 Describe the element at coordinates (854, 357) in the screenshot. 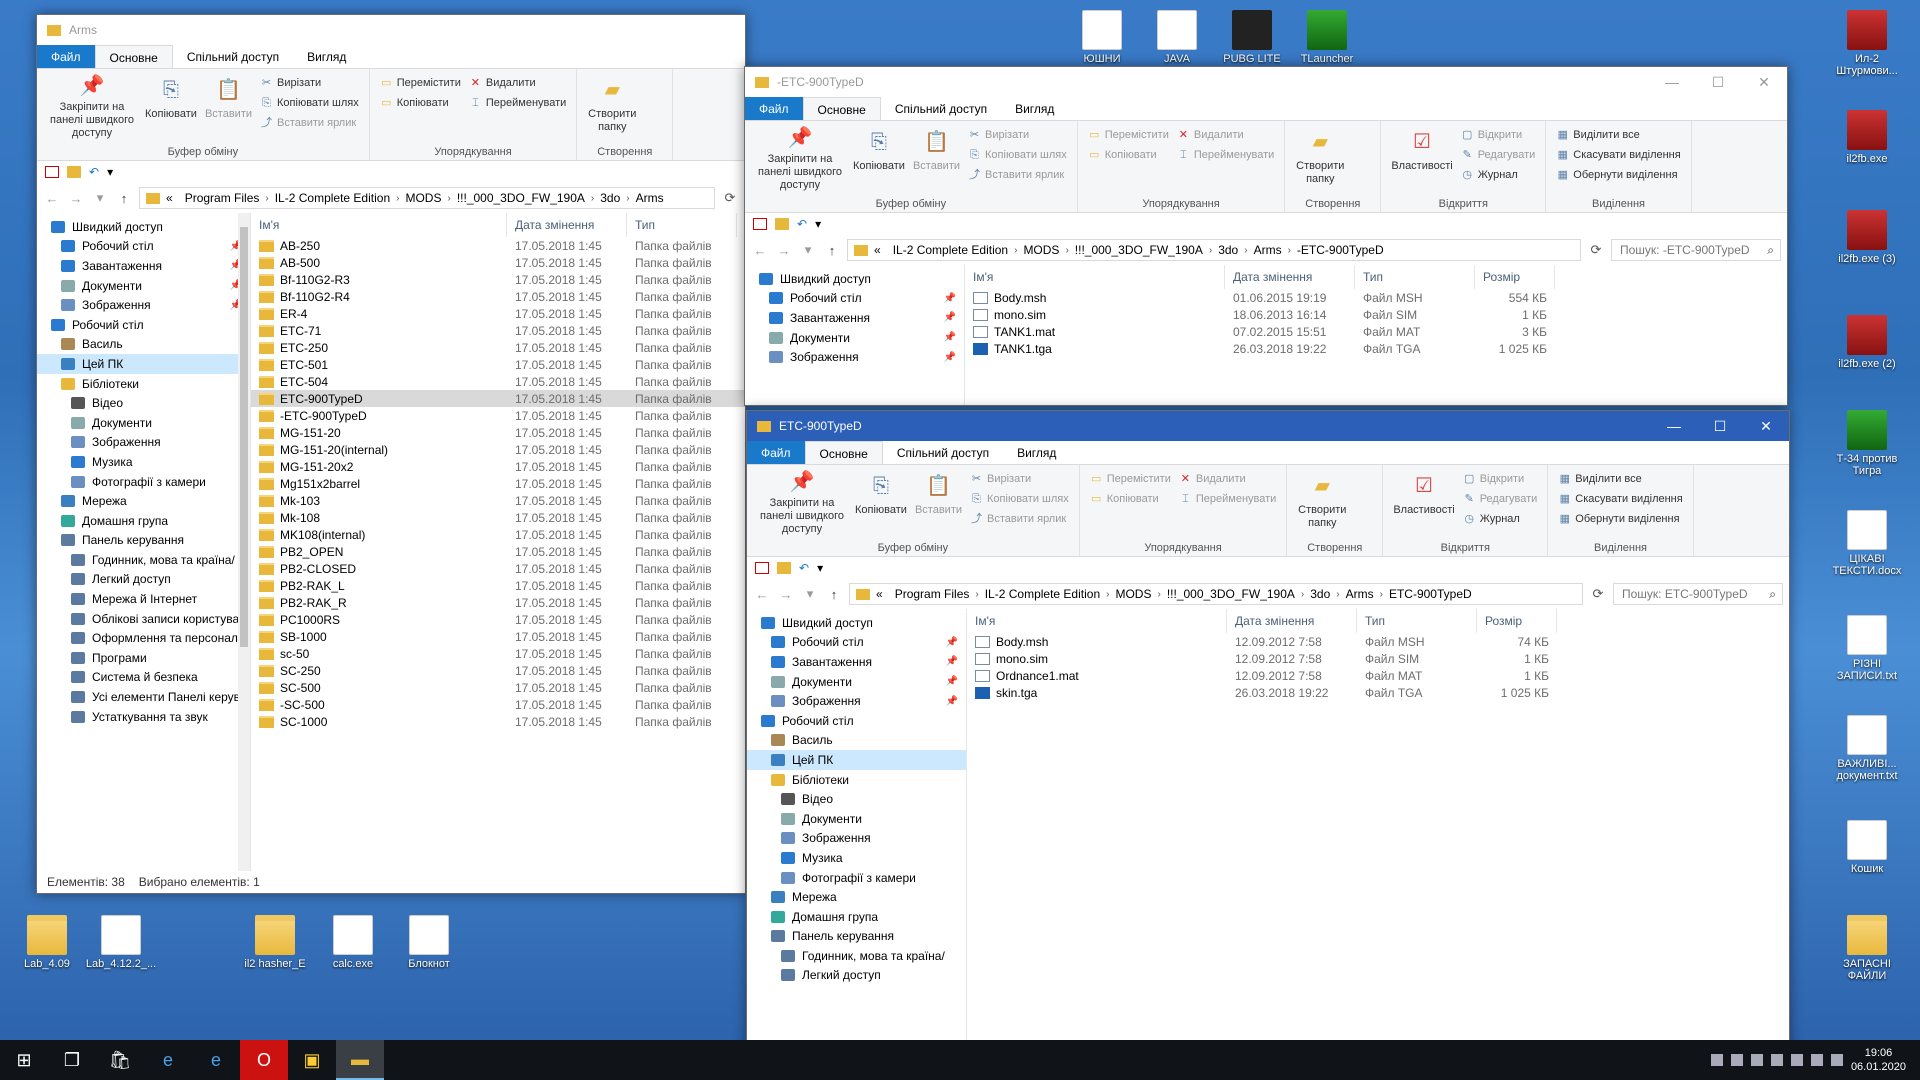

I see `nav-item: Зображення 📌` at that location.